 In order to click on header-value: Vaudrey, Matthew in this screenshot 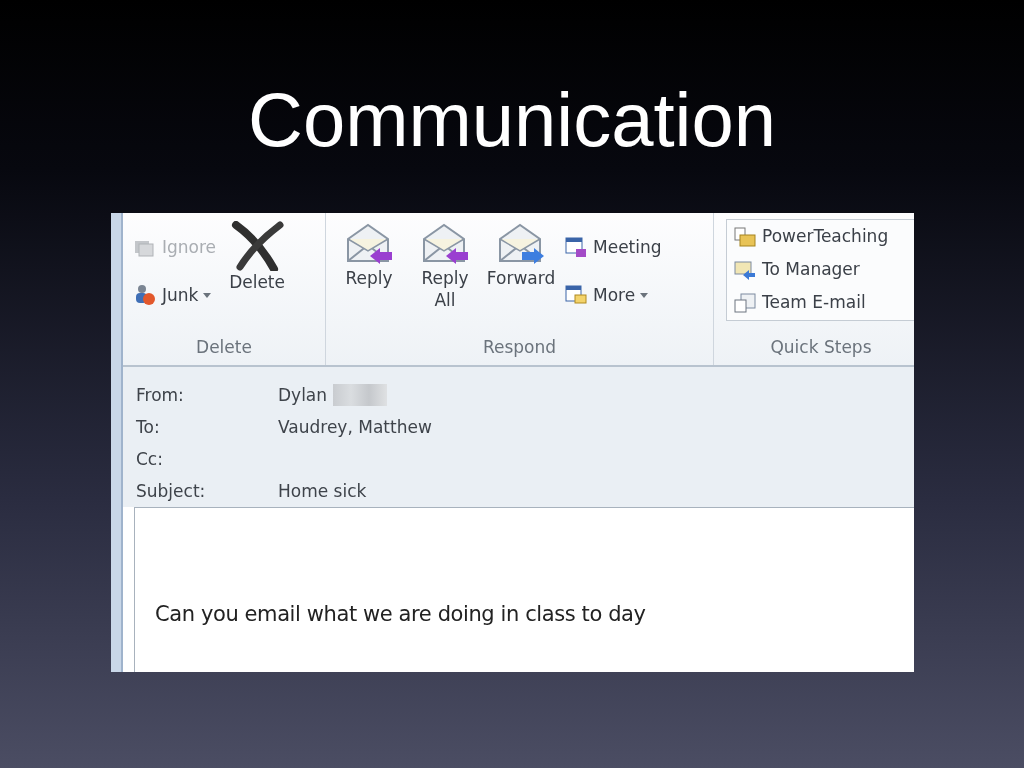, I will do `click(355, 427)`.